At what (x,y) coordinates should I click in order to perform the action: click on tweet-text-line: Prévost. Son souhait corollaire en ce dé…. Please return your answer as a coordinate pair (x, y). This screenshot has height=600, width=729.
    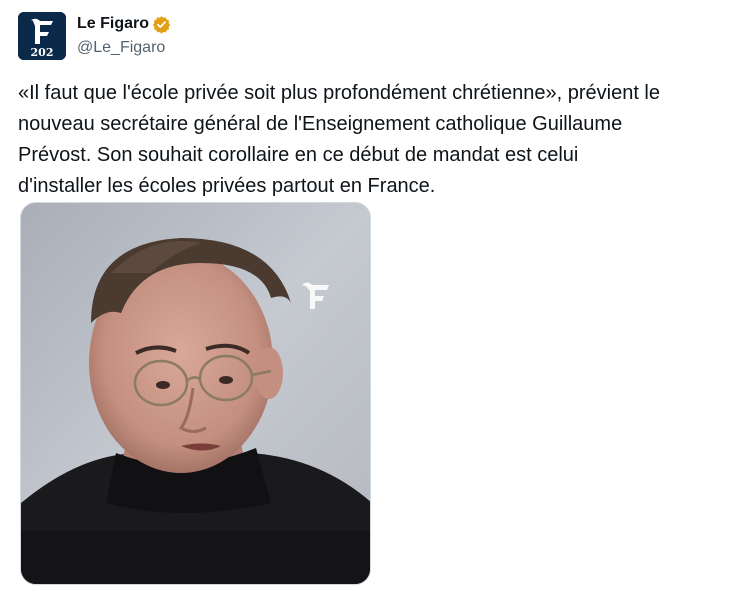
    Looking at the image, I should click on (298, 155).